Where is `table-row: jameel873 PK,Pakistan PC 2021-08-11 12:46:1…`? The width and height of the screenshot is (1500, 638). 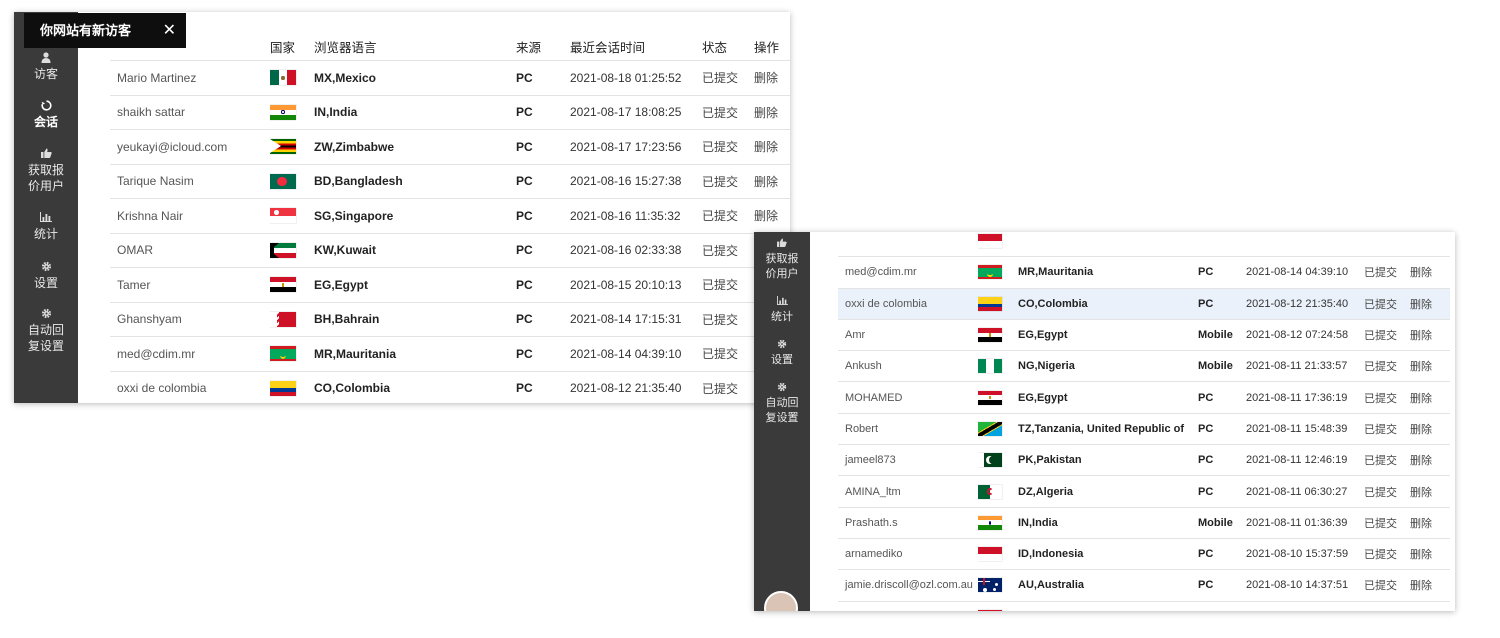
table-row: jameel873 PK,Pakistan PC 2021-08-11 12:46:1… is located at coordinates (1144, 460).